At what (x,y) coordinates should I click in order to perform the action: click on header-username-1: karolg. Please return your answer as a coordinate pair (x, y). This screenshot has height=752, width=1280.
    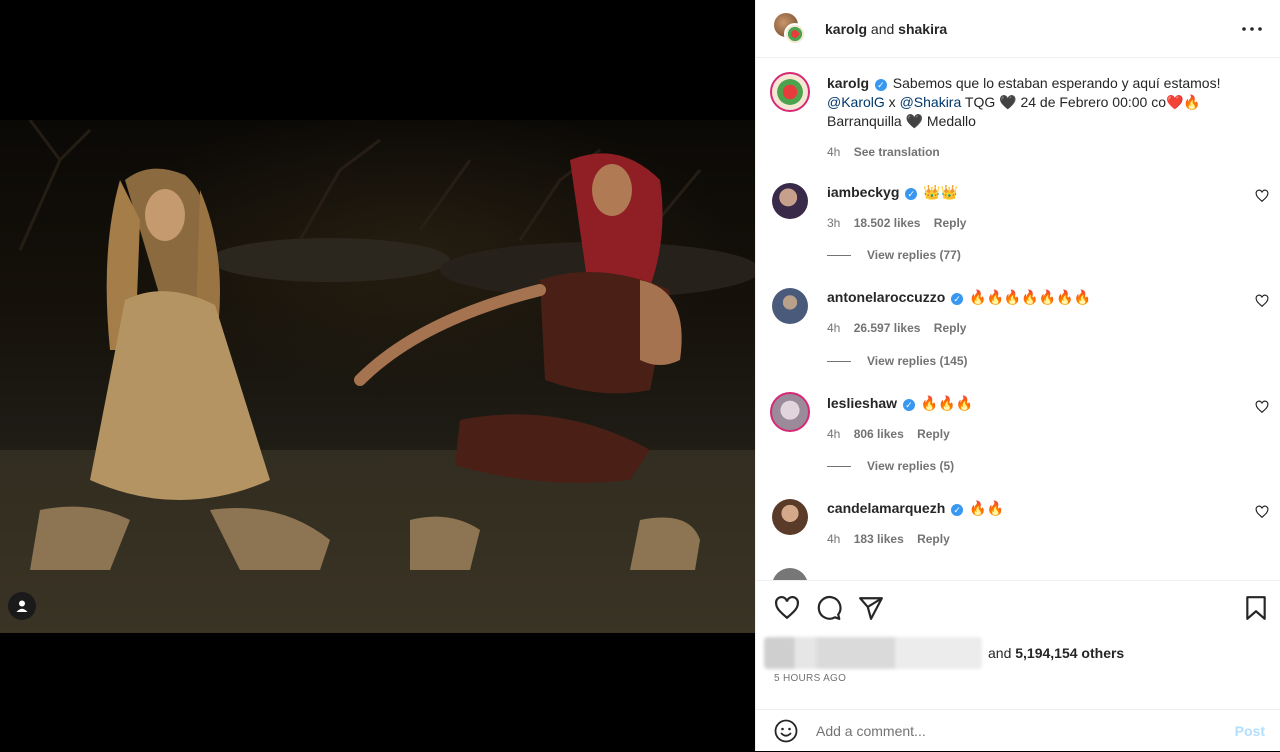
    Looking at the image, I should click on (846, 29).